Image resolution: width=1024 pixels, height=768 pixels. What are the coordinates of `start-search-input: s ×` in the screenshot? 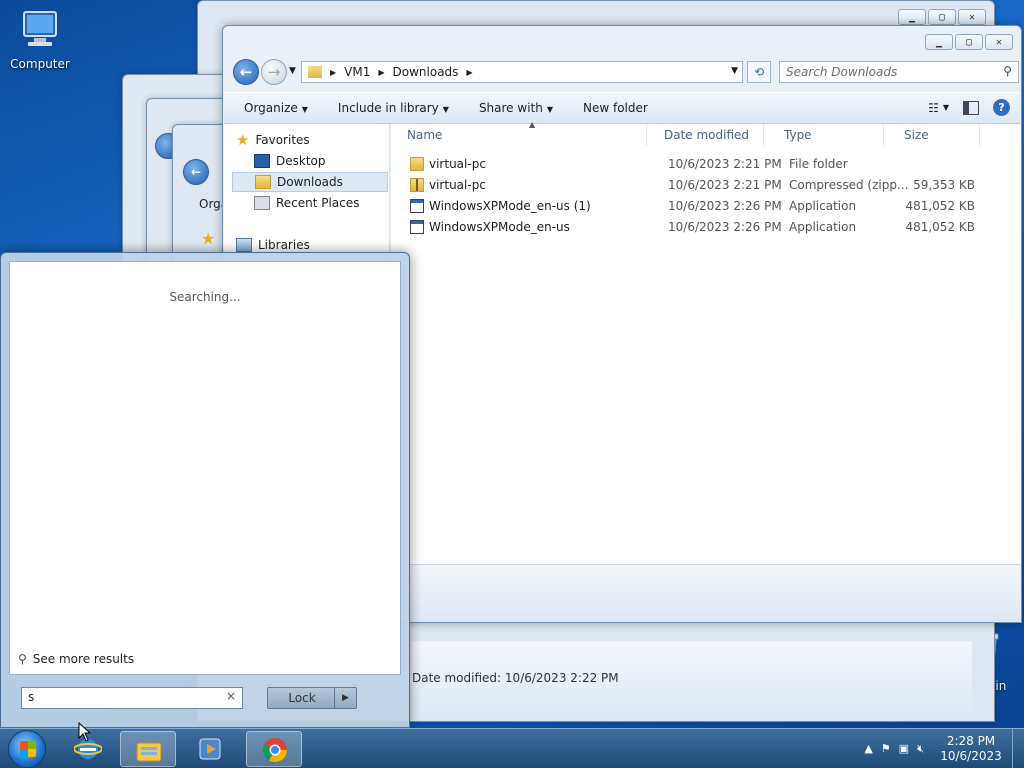 It's located at (132, 698).